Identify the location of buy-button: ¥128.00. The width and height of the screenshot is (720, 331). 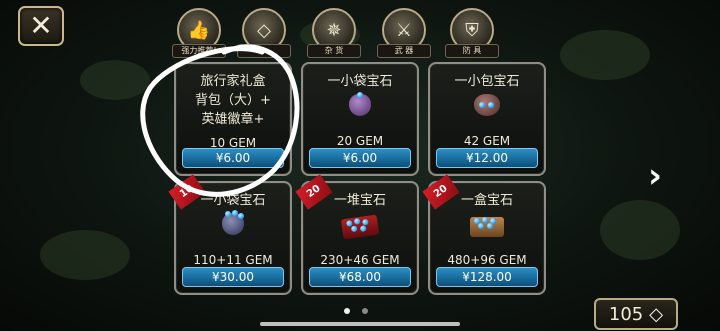
(487, 277).